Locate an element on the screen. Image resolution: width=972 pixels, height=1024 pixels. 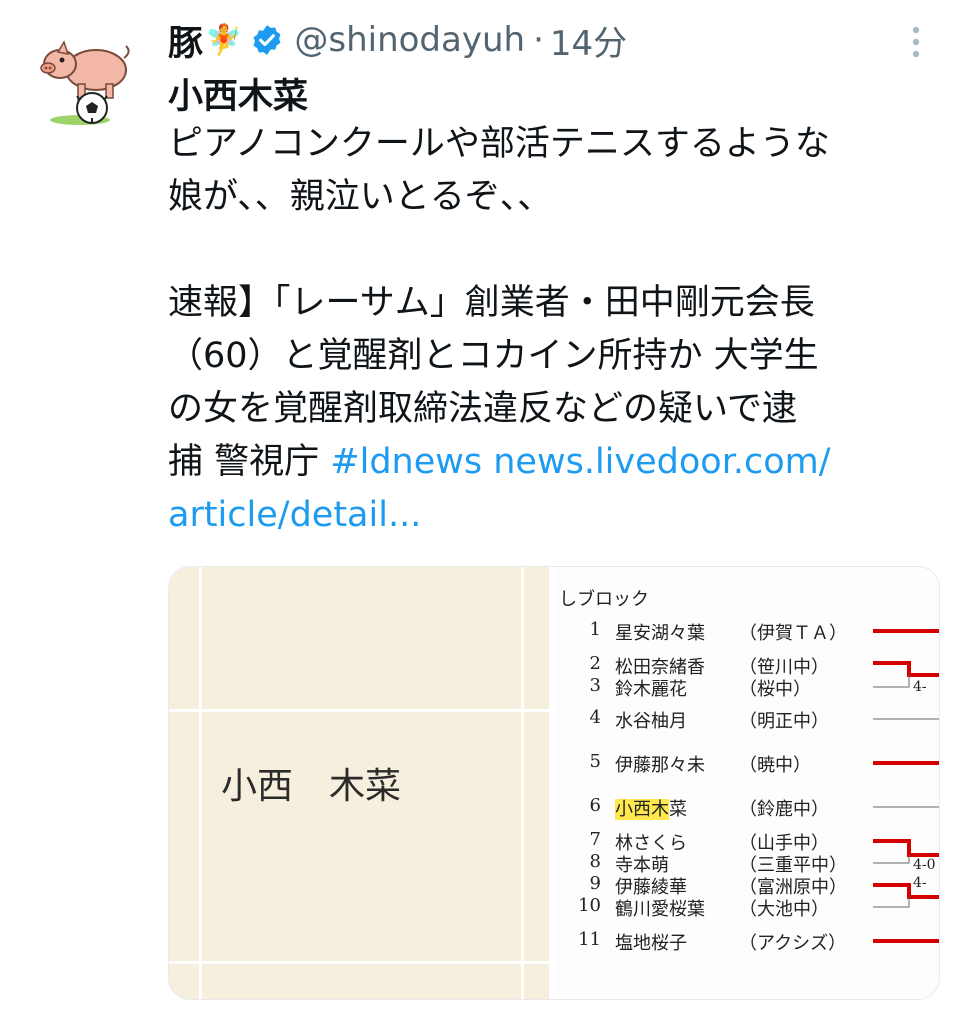
bracket-lines is located at coordinates (906, 786).